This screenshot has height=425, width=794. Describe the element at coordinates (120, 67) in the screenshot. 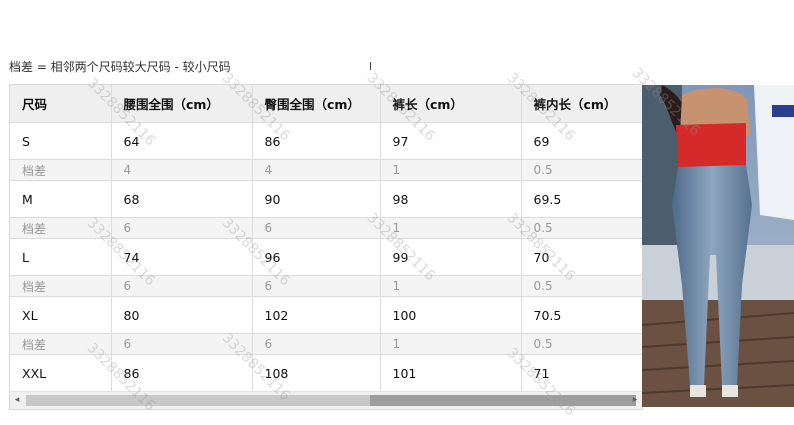

I see `size-note: 档差 = 相邻两个尺码较大尺码 - 较小尺码` at that location.